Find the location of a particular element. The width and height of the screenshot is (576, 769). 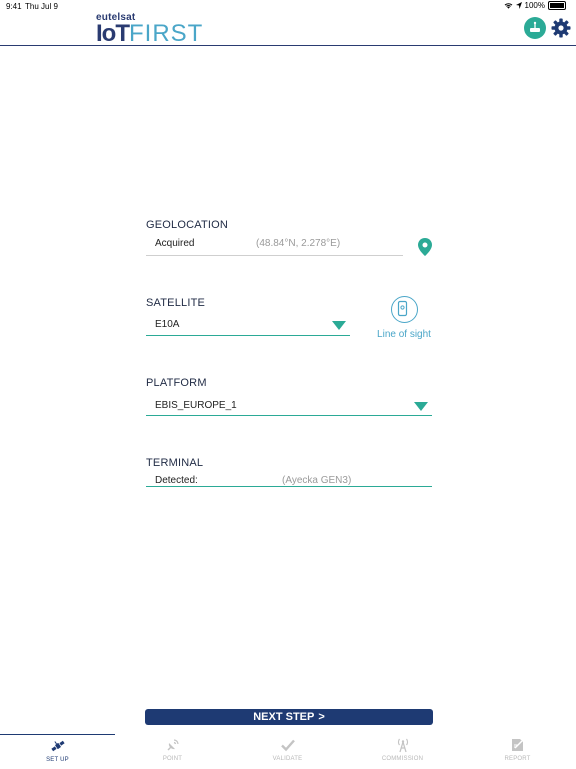

geolocation-status: Acquired is located at coordinates (175, 243).